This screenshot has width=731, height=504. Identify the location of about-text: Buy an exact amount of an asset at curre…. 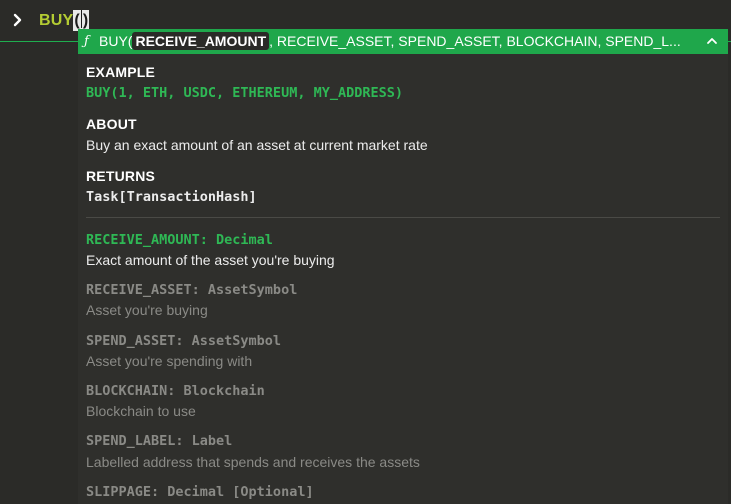
(257, 145).